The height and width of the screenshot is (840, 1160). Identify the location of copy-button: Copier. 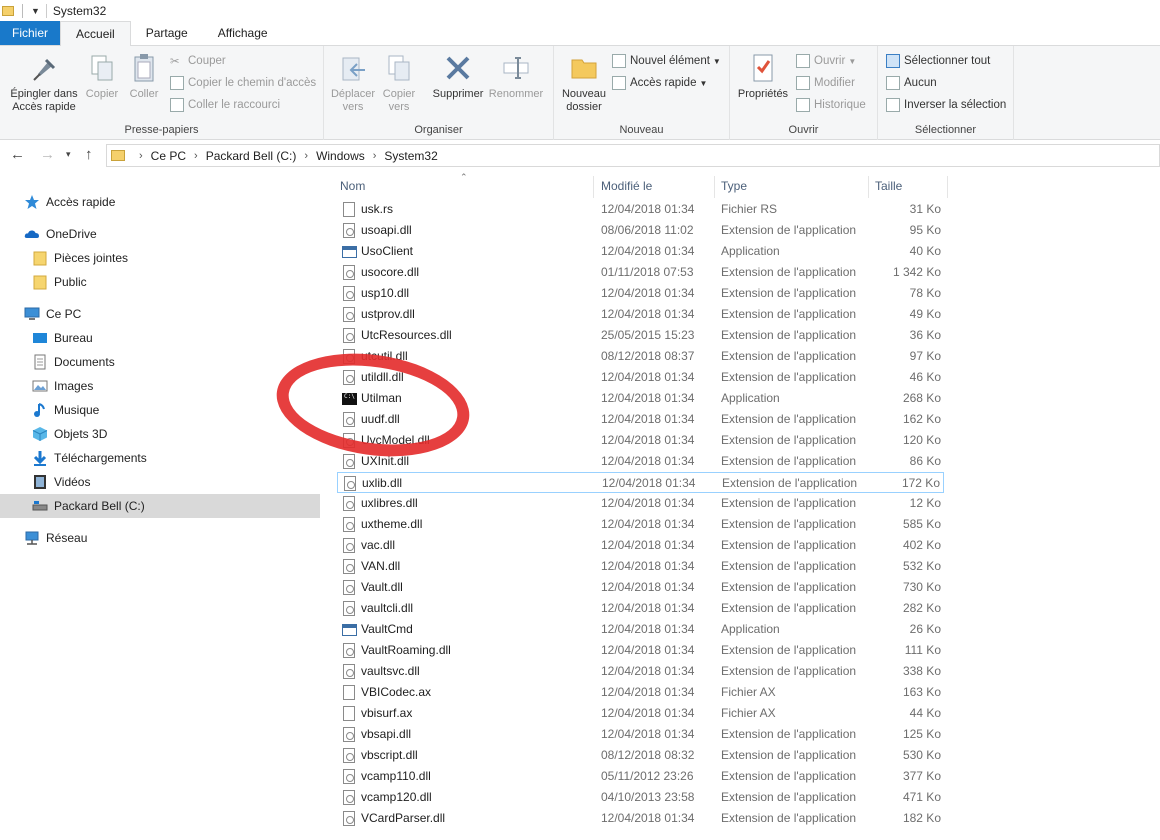
(102, 76).